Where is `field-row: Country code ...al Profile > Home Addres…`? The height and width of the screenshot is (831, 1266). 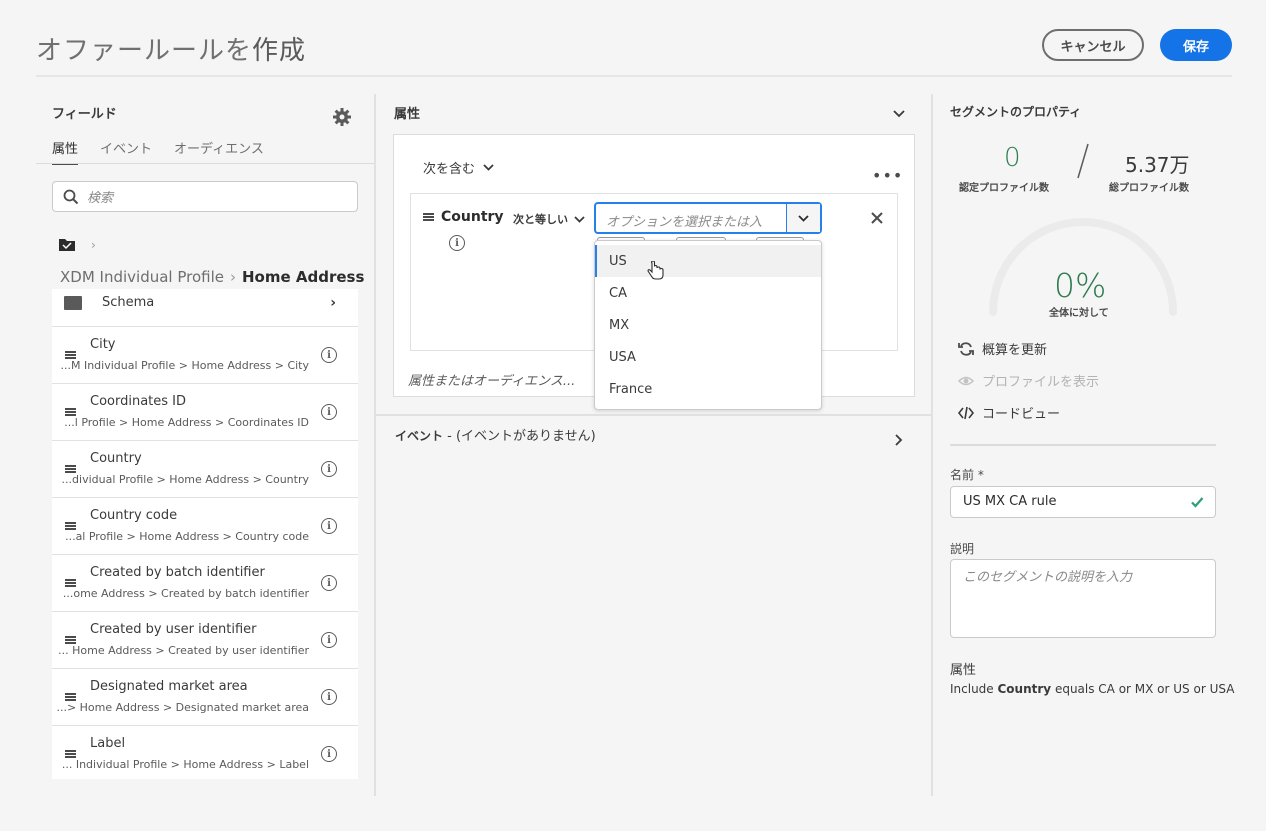
field-row: Country code ...al Profile > Home Addres… is located at coordinates (205, 526).